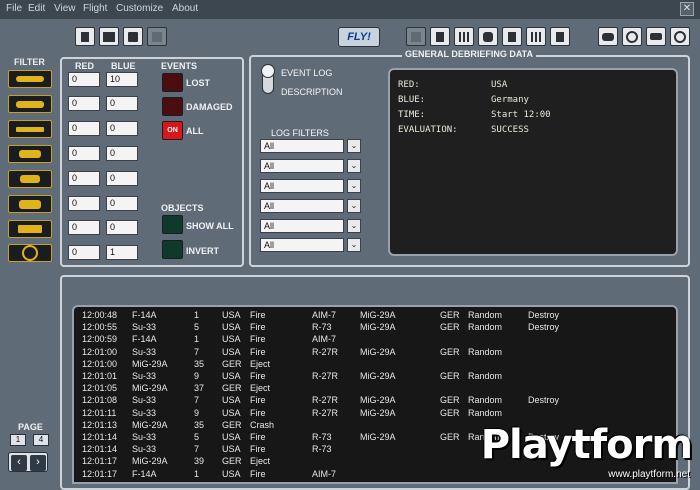 The image size is (700, 490). I want to click on blue-count-6: 0, so click(122, 203).